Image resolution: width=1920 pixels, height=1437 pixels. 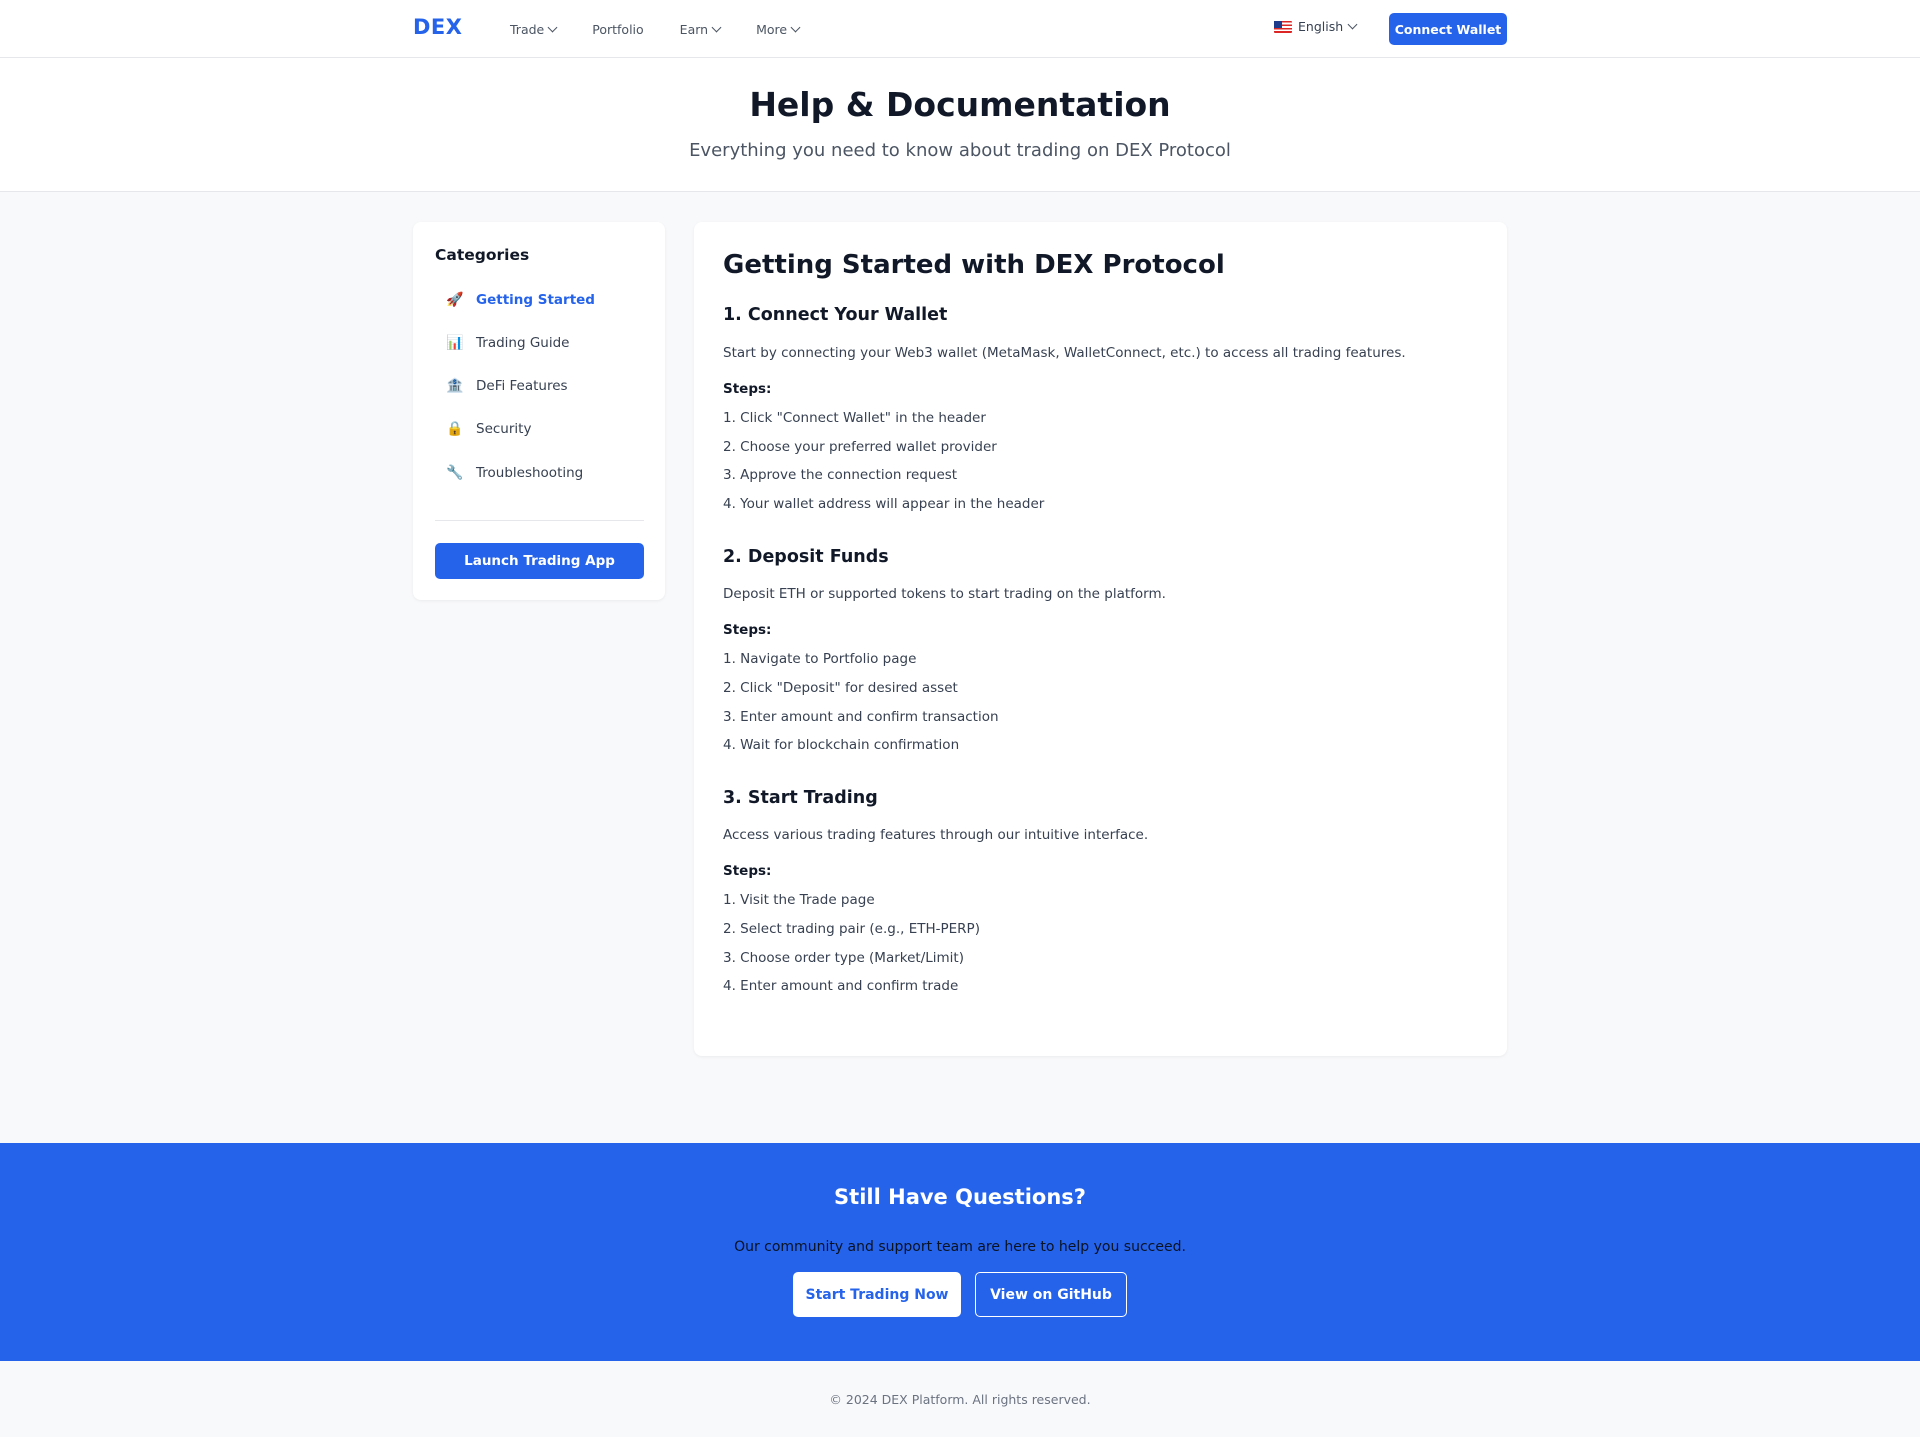 I want to click on nav-more-label: More, so click(x=772, y=29).